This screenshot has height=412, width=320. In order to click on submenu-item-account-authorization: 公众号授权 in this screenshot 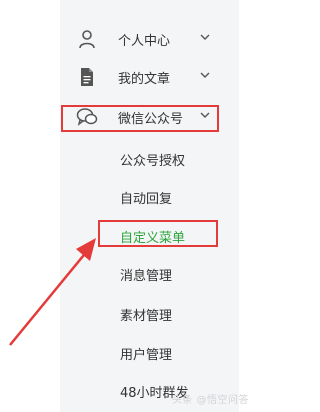, I will do `click(152, 159)`.